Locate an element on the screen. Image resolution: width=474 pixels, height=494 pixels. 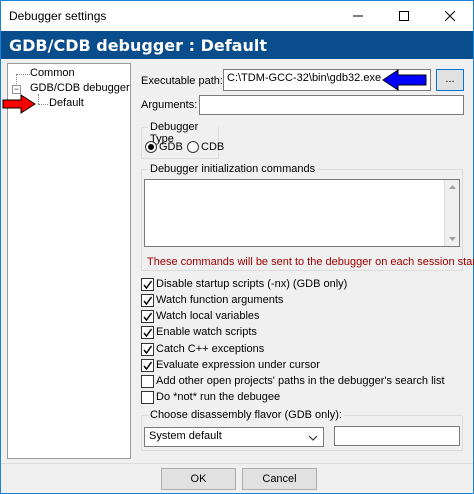
disassembly-custom-input is located at coordinates (397, 436).